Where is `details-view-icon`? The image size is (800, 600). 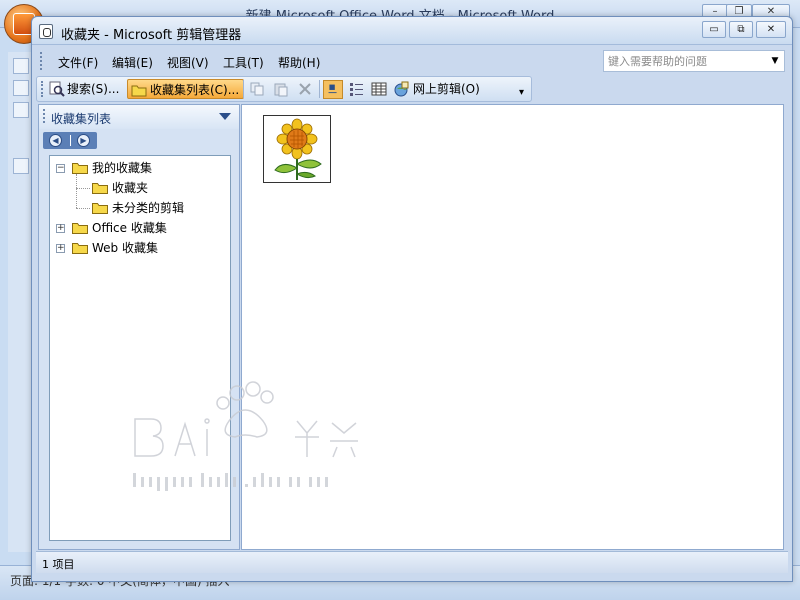 details-view-icon is located at coordinates (379, 89).